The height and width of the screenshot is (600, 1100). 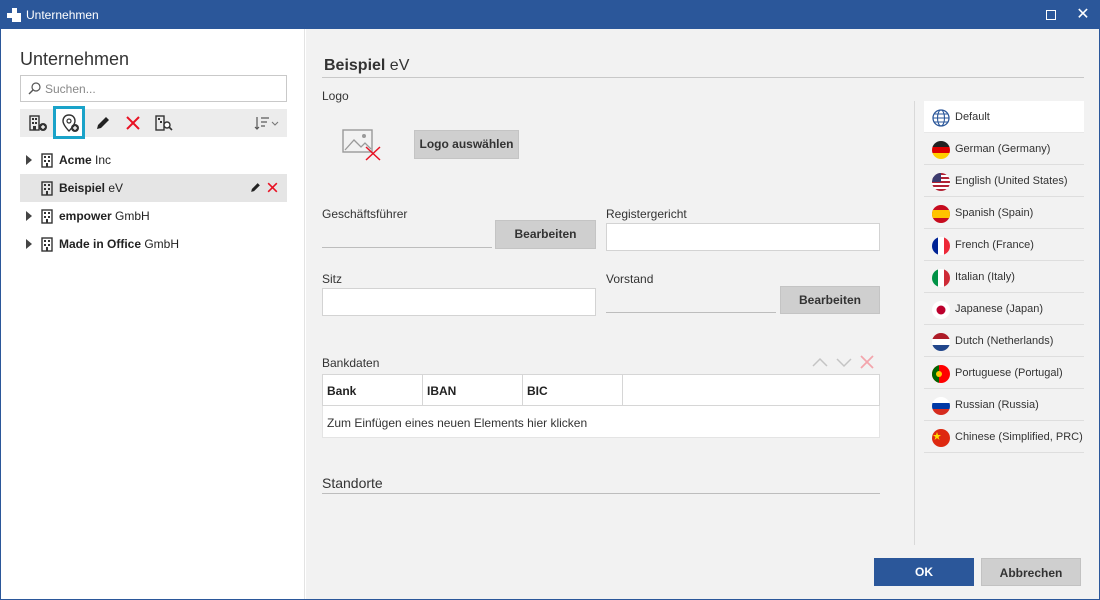 What do you see at coordinates (985, 277) in the screenshot?
I see `language-label: Italian (Italy)` at bounding box center [985, 277].